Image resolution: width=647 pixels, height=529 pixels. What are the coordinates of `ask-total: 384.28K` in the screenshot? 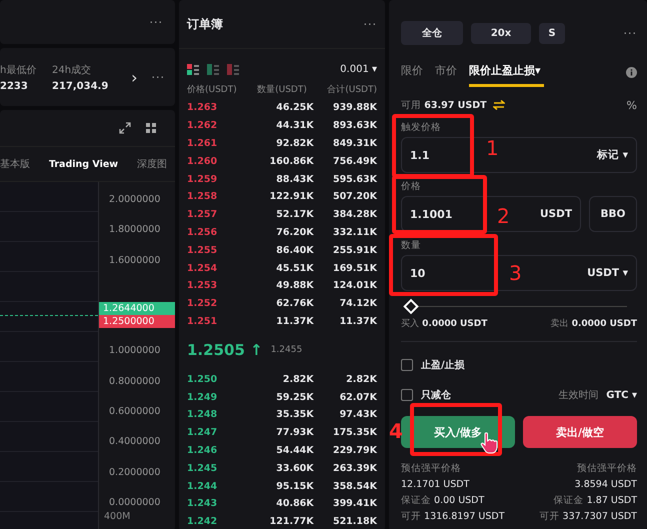 It's located at (354, 214).